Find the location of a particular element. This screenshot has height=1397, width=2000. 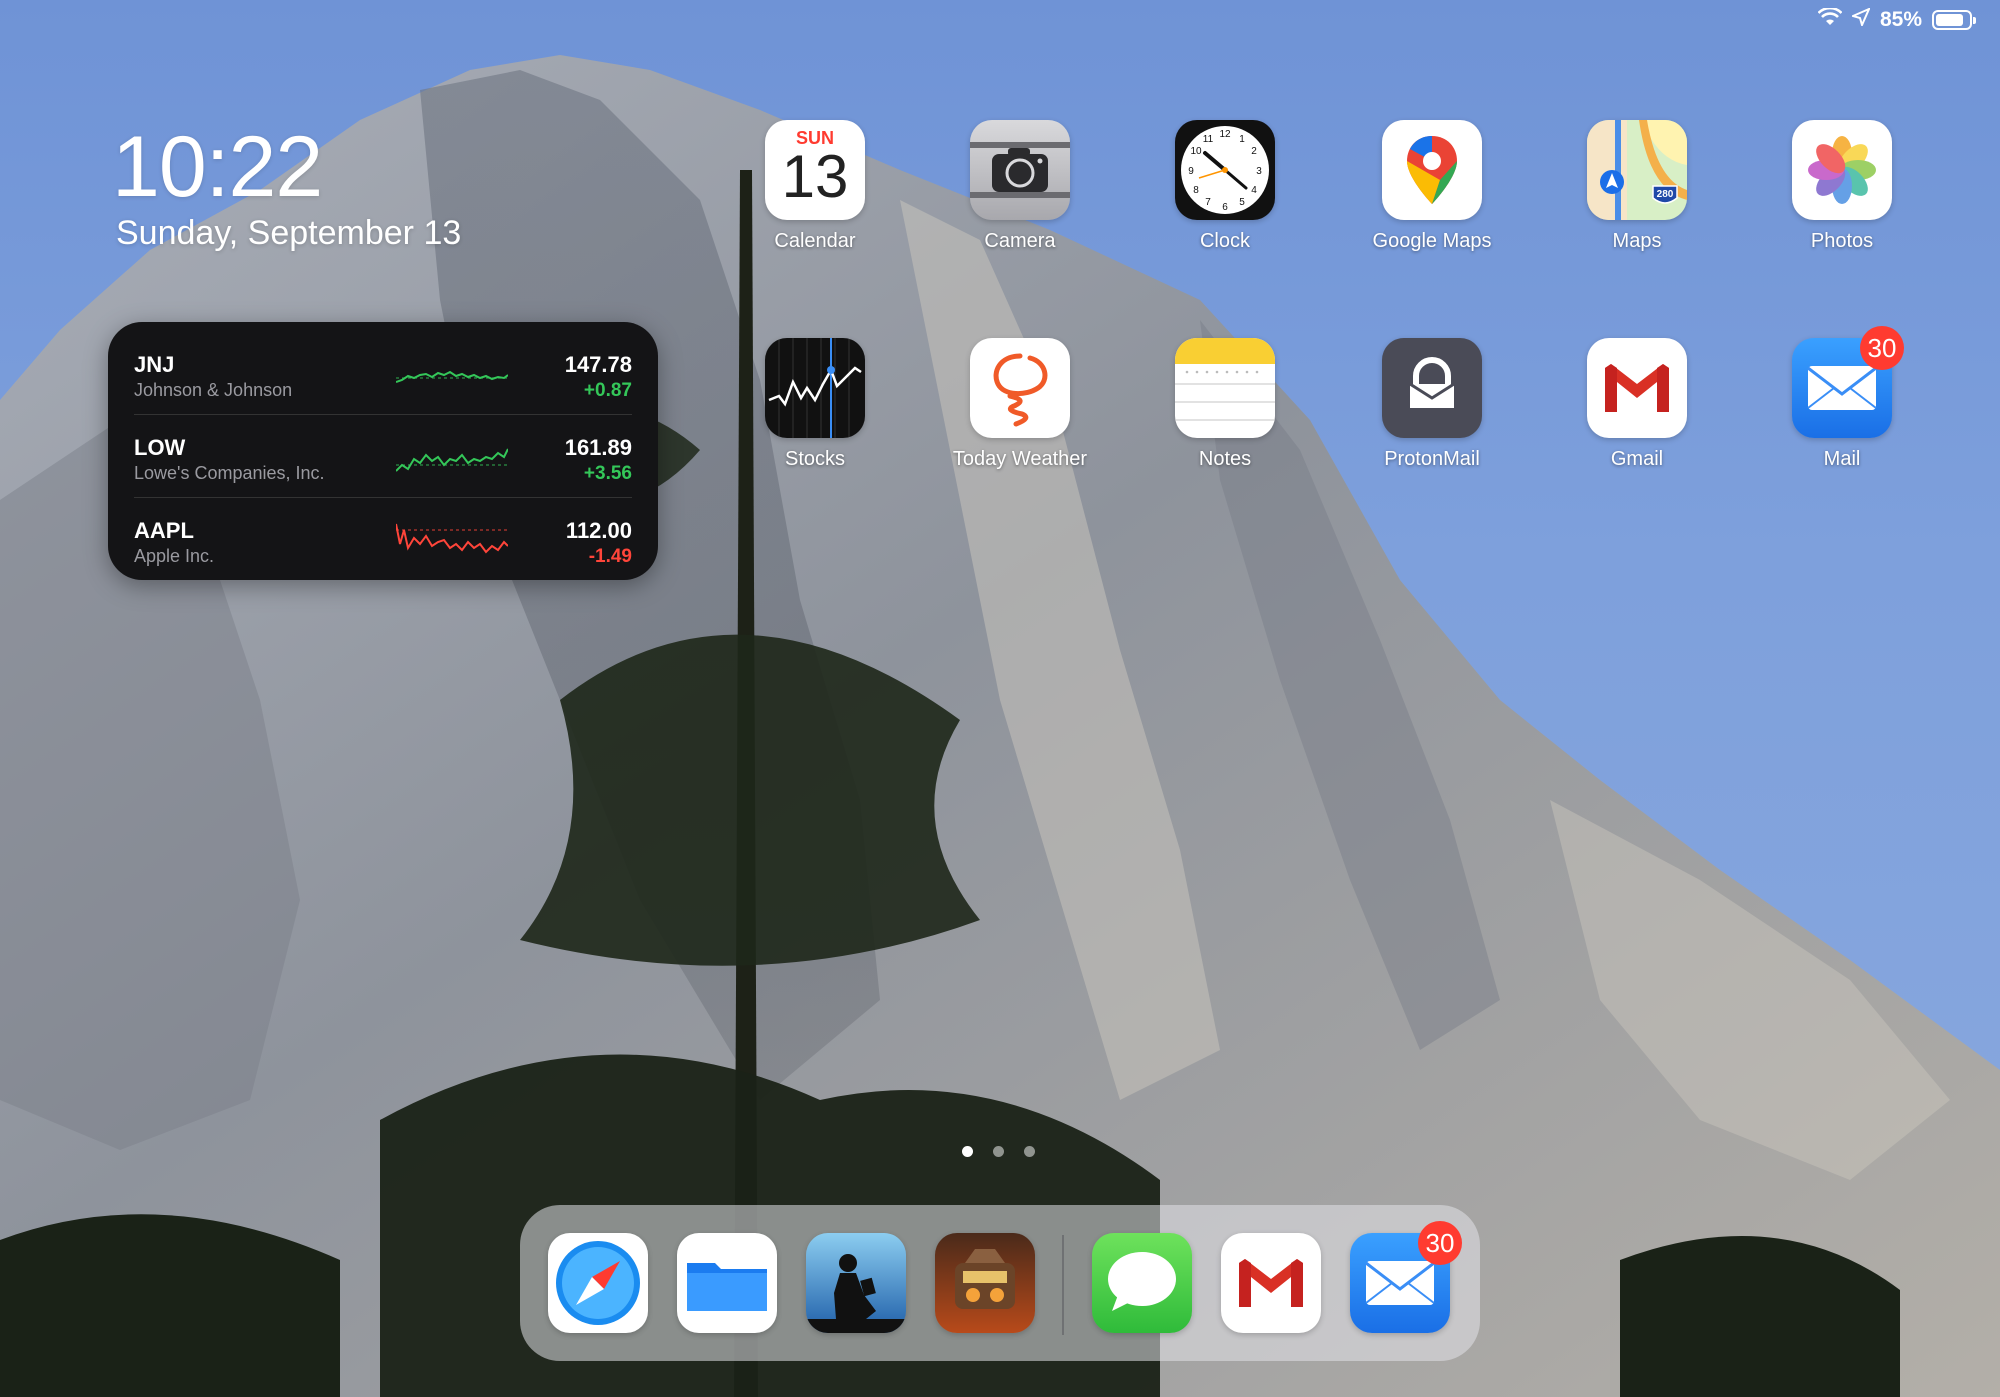

clock-icon: 12 1 2 3 4567 8 9 10 11 is located at coordinates (1225, 170).